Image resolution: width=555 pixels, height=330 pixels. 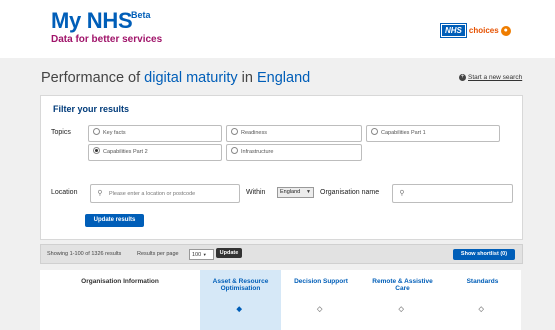 What do you see at coordinates (107, 39) in the screenshot?
I see `site-tagline: Data for better services` at bounding box center [107, 39].